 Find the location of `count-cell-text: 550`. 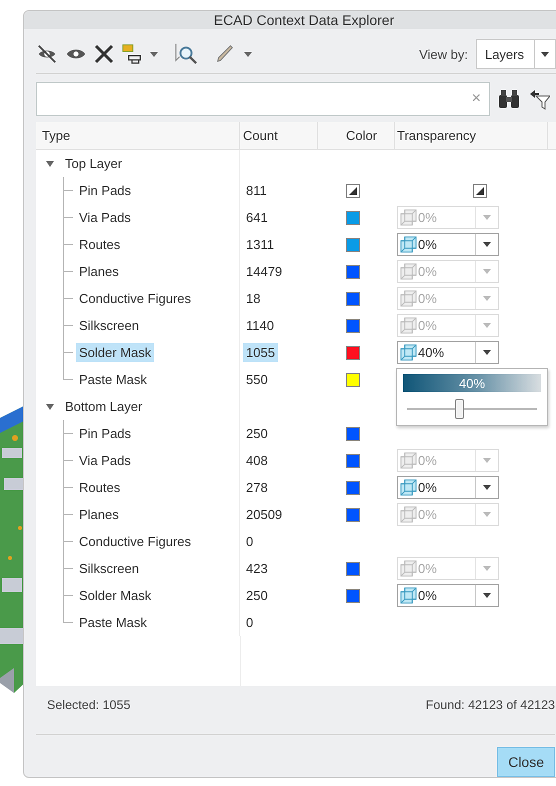

count-cell-text: 550 is located at coordinates (257, 380).